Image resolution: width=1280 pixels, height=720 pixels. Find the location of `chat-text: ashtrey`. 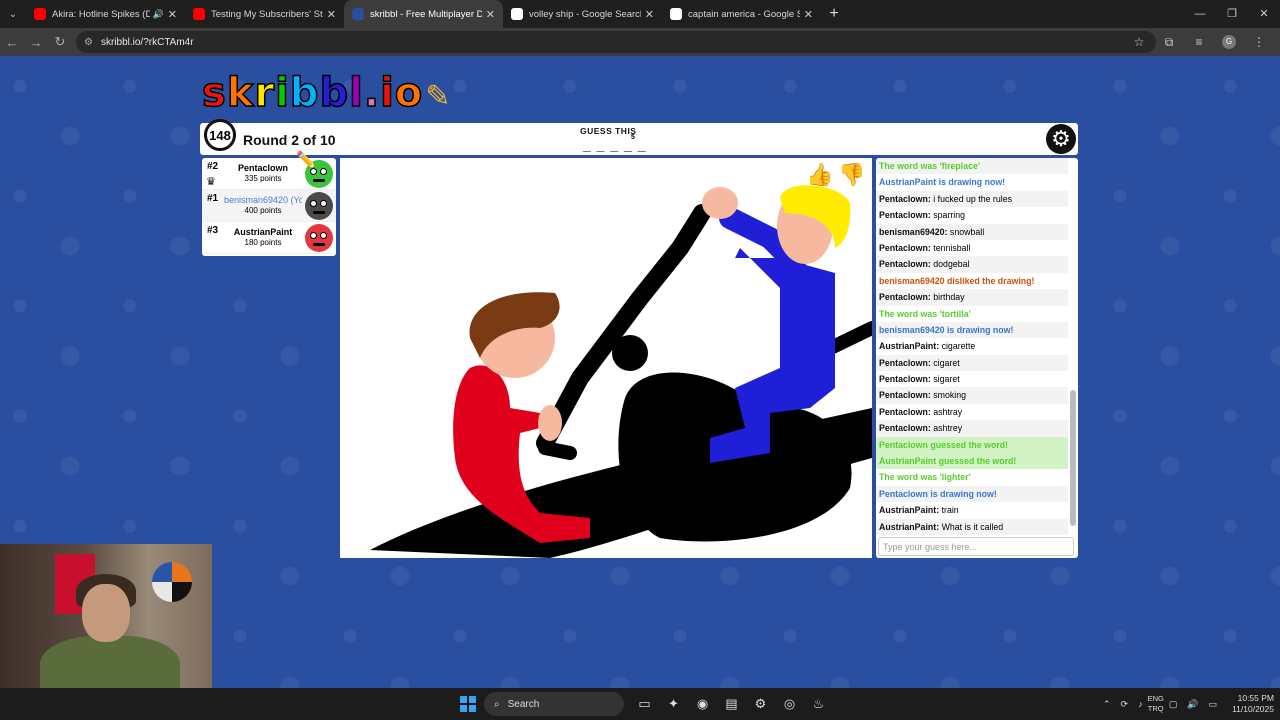

chat-text: ashtrey is located at coordinates (948, 428).